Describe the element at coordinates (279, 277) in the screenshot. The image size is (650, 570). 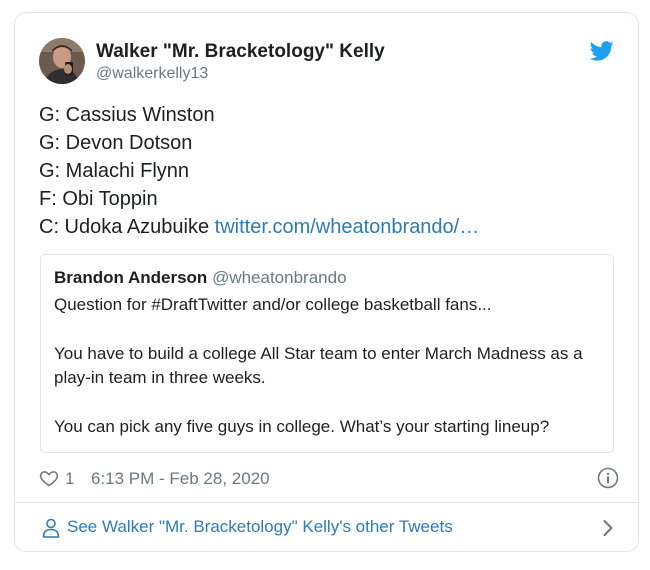
I see `quoted-author-handle: @wheatonbrando` at that location.